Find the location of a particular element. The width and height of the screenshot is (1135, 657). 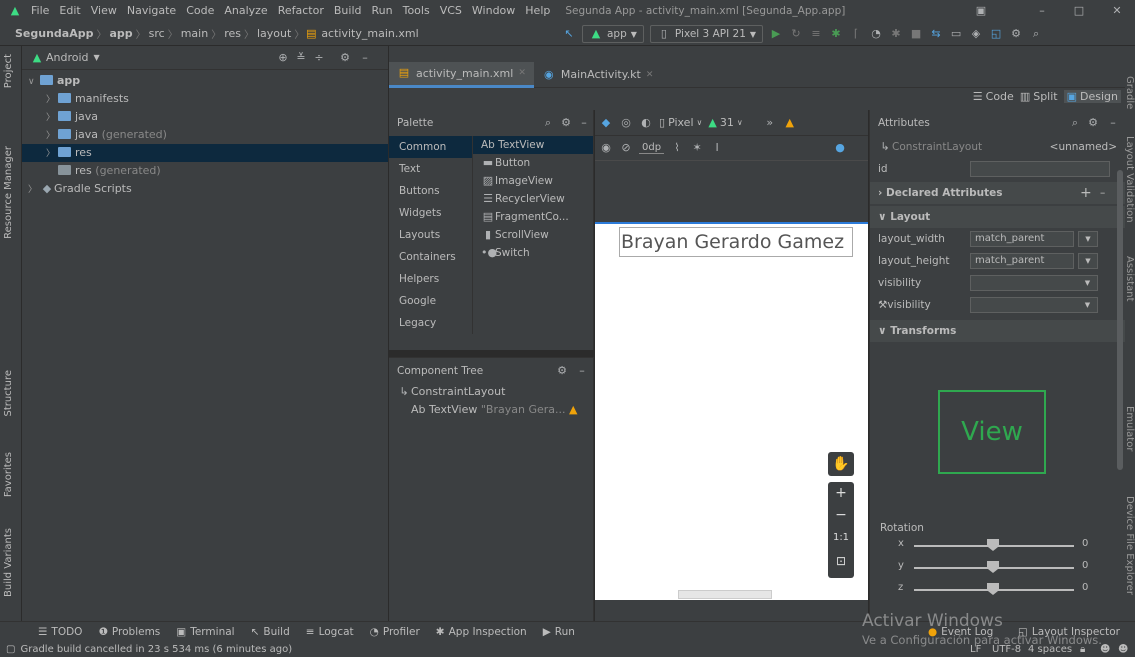

palette-item-scrollview: ▮ ScrollView is located at coordinates (533, 235).